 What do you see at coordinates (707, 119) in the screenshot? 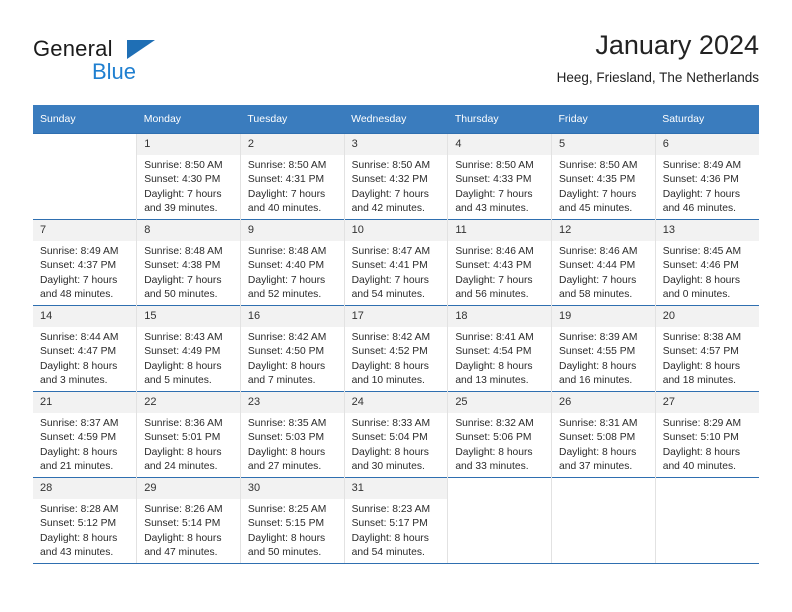
I see `weekday-header-saturday: Saturday` at bounding box center [707, 119].